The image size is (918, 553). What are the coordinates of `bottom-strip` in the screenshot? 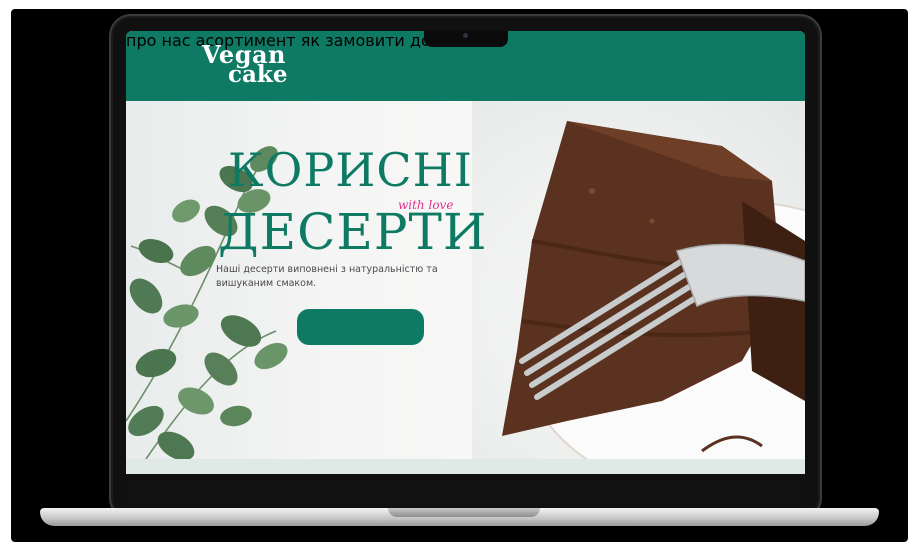 It's located at (465, 466).